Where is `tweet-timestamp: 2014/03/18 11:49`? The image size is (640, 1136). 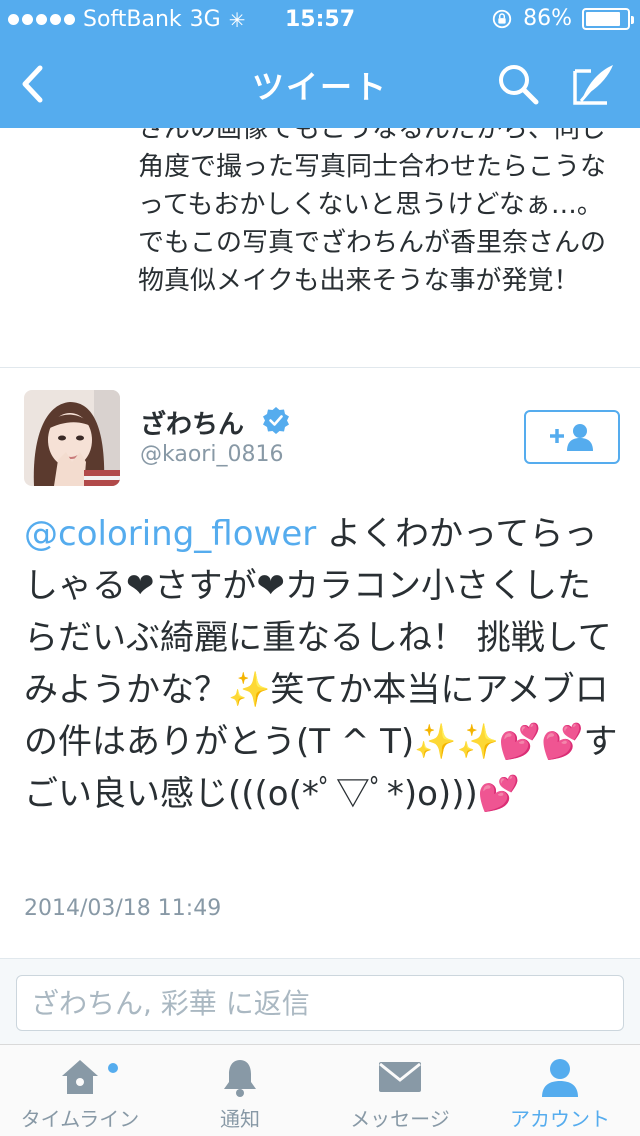 tweet-timestamp: 2014/03/18 11:49 is located at coordinates (123, 908).